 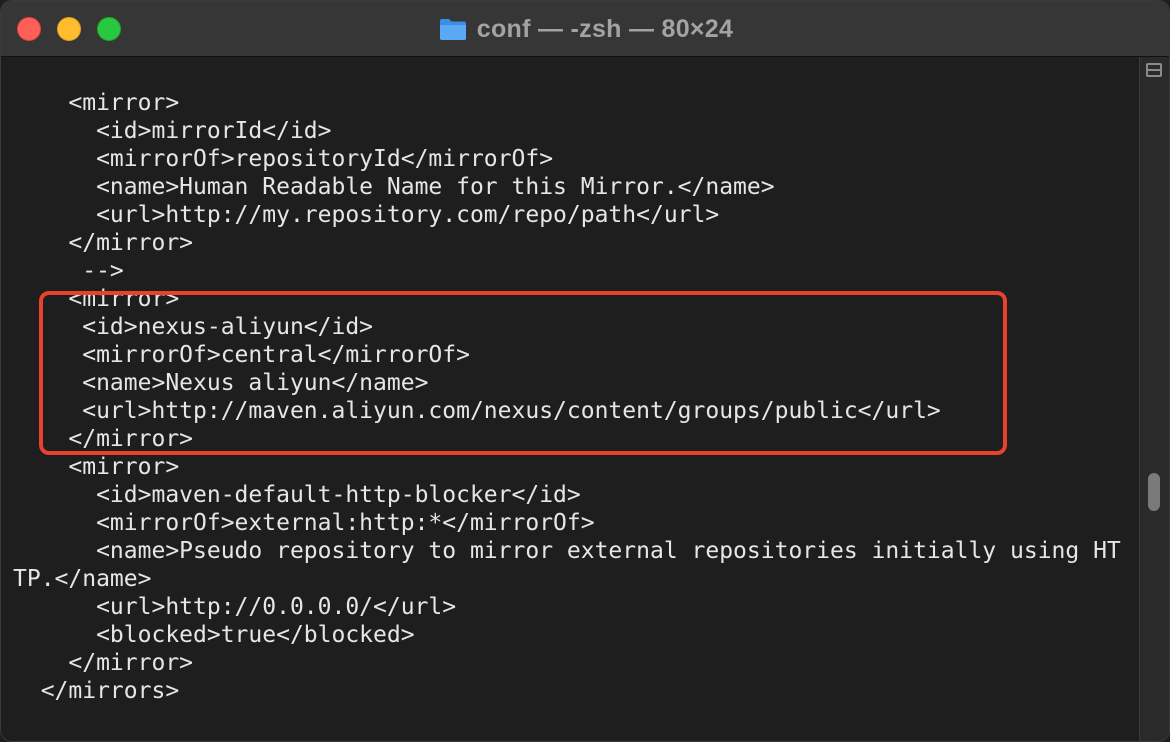 I want to click on terminal-line: <id>mirrorId</id>, so click(x=172, y=131).